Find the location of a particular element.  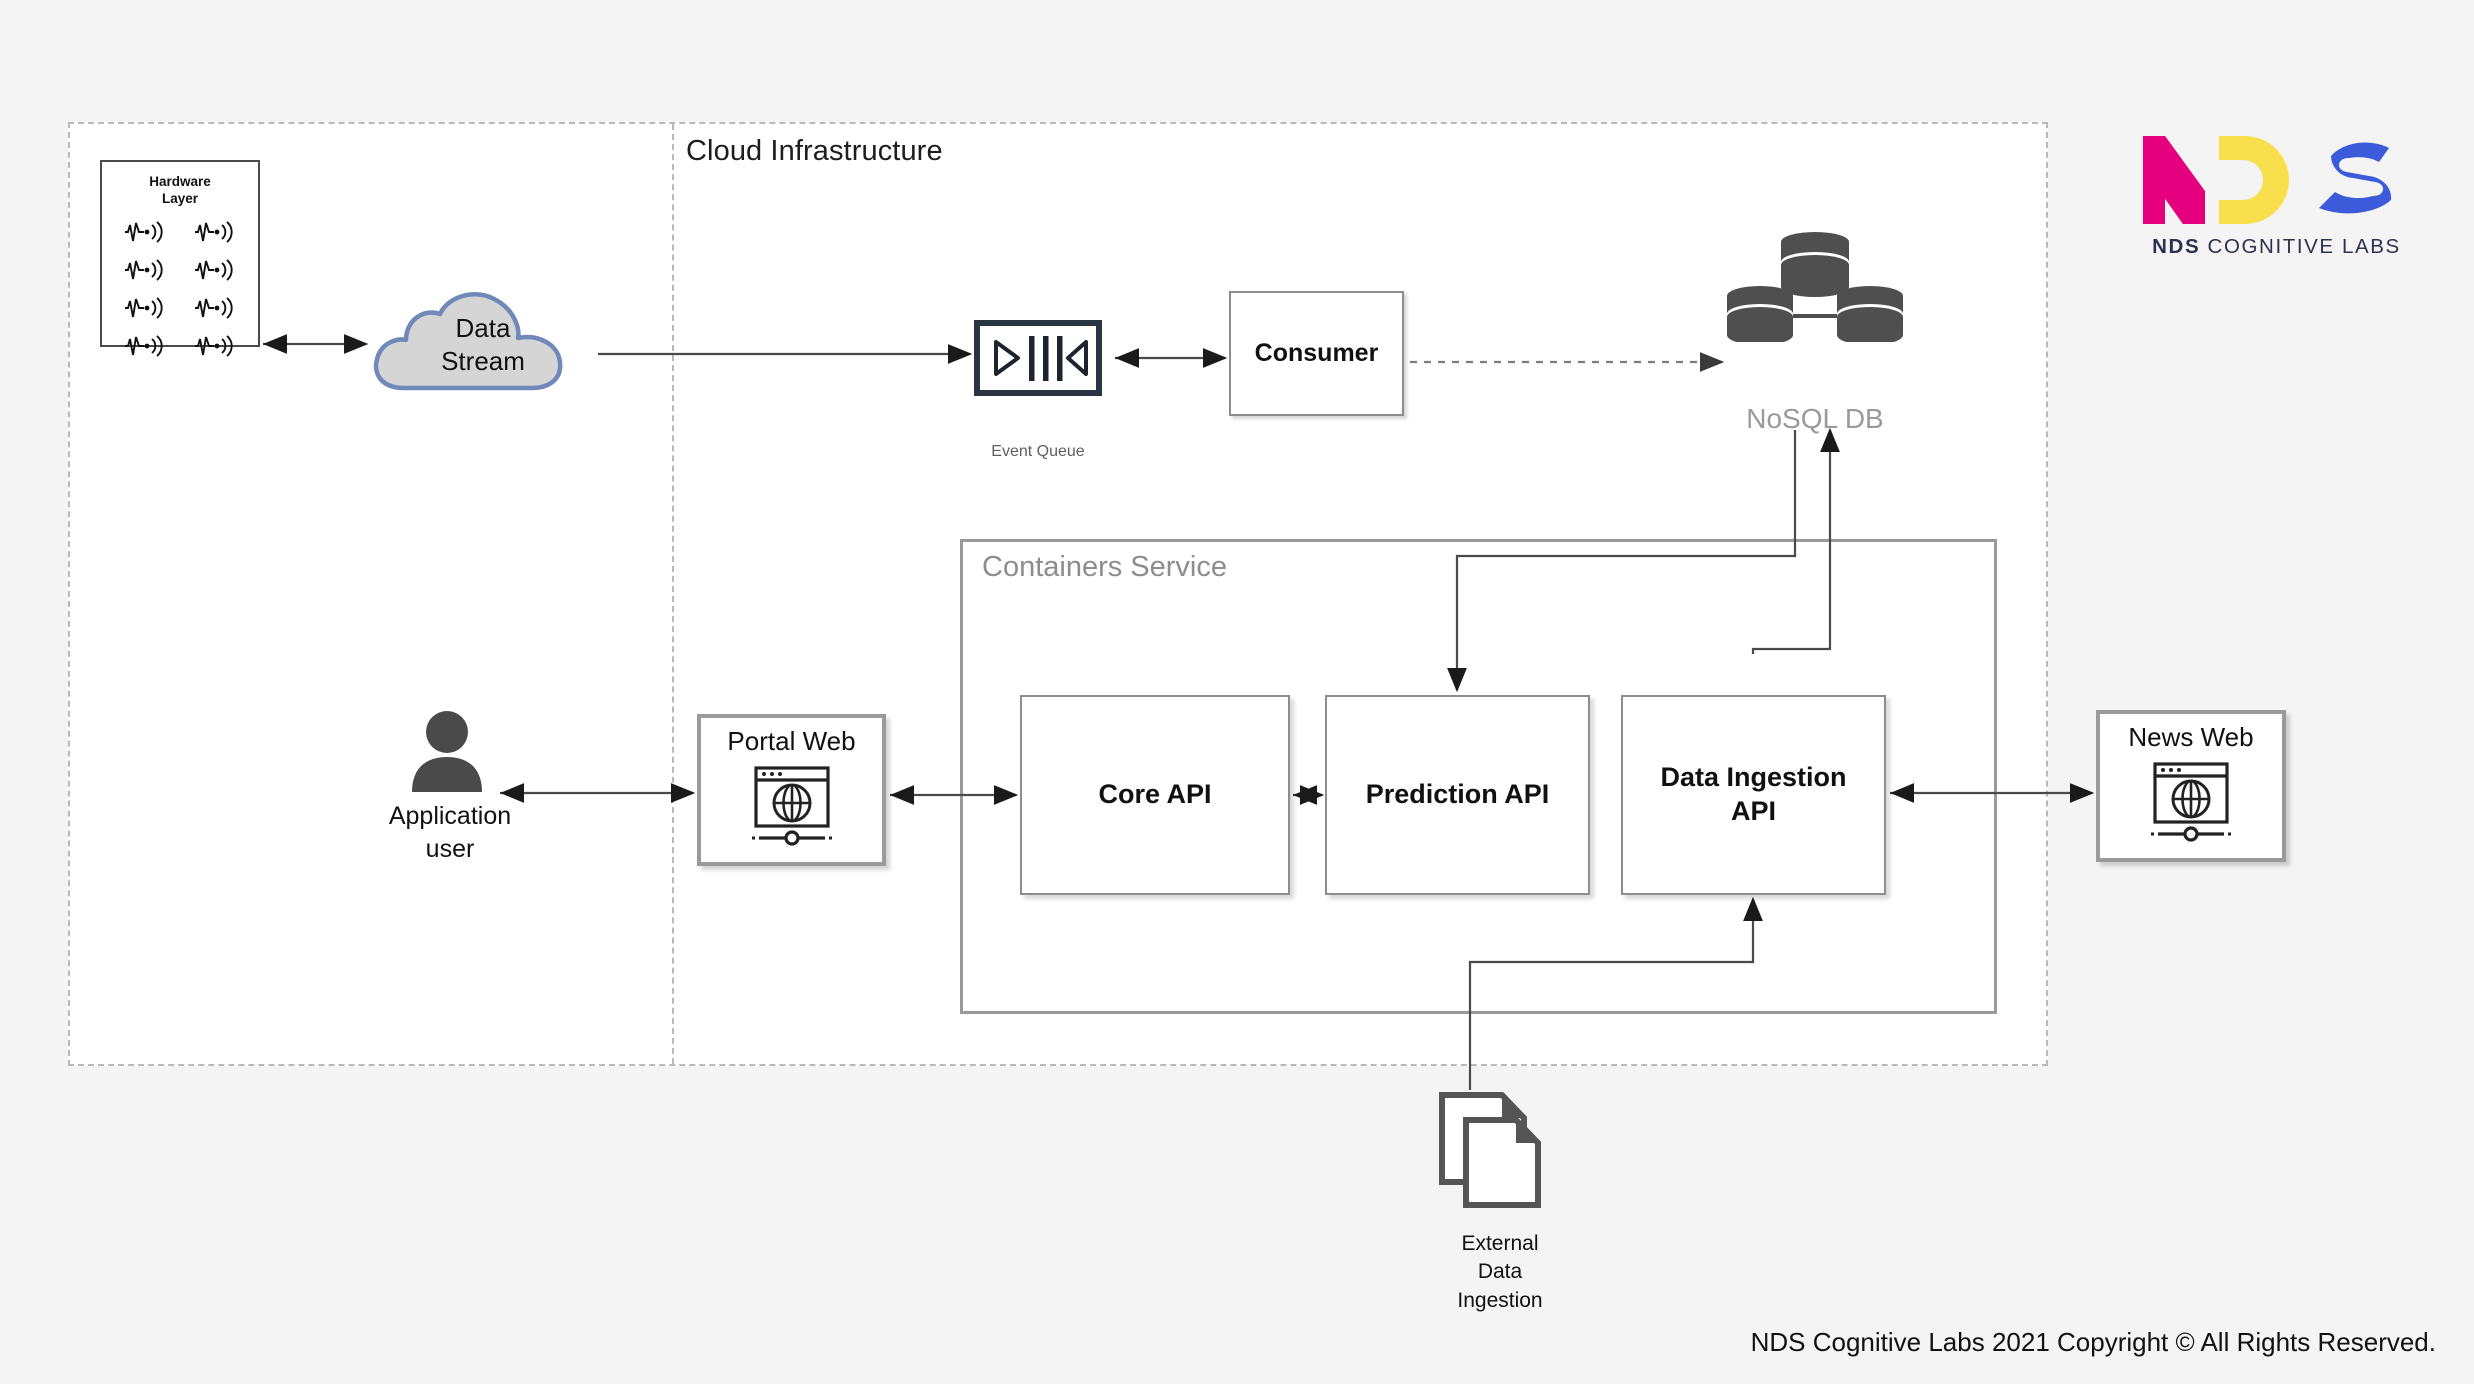

core-api-label: Core API is located at coordinates (1155, 794).